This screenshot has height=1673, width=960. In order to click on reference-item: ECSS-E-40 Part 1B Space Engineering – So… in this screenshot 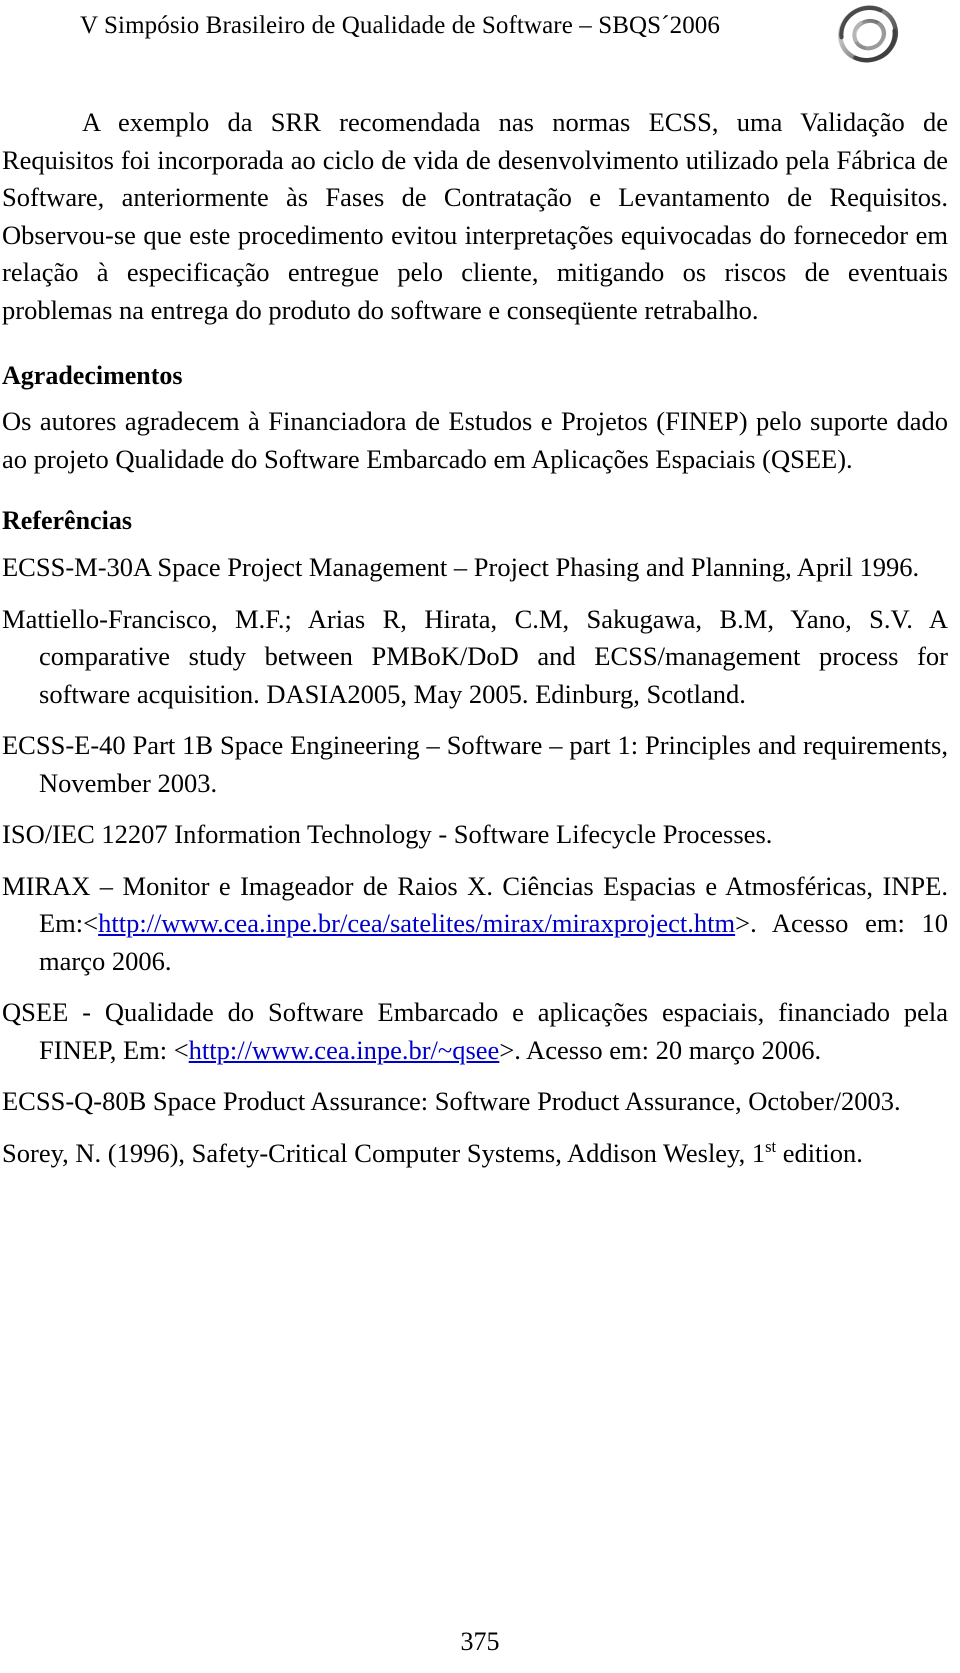, I will do `click(475, 764)`.